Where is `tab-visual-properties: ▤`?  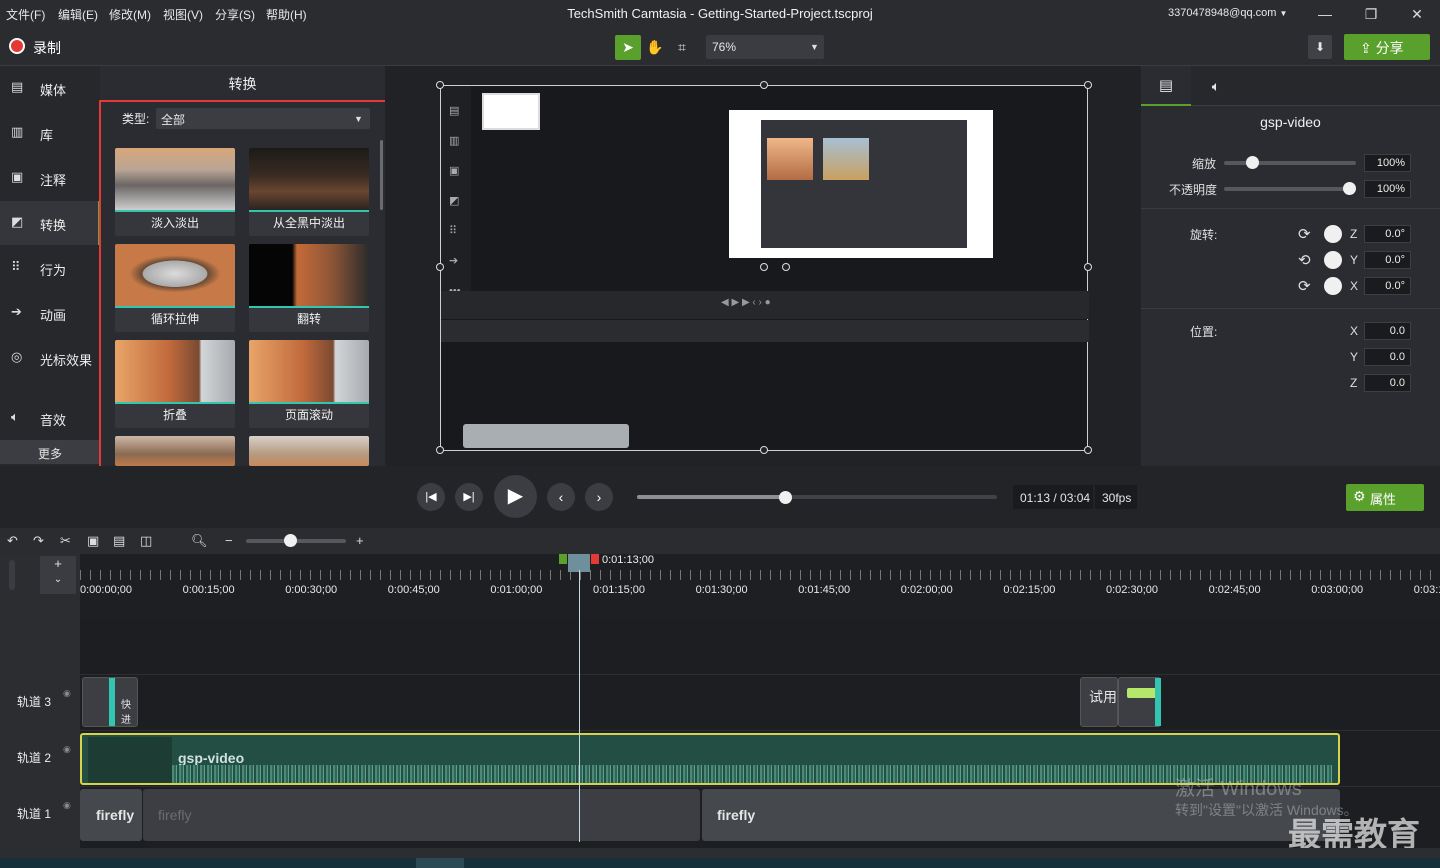
tab-visual-properties: ▤ is located at coordinates (1166, 86).